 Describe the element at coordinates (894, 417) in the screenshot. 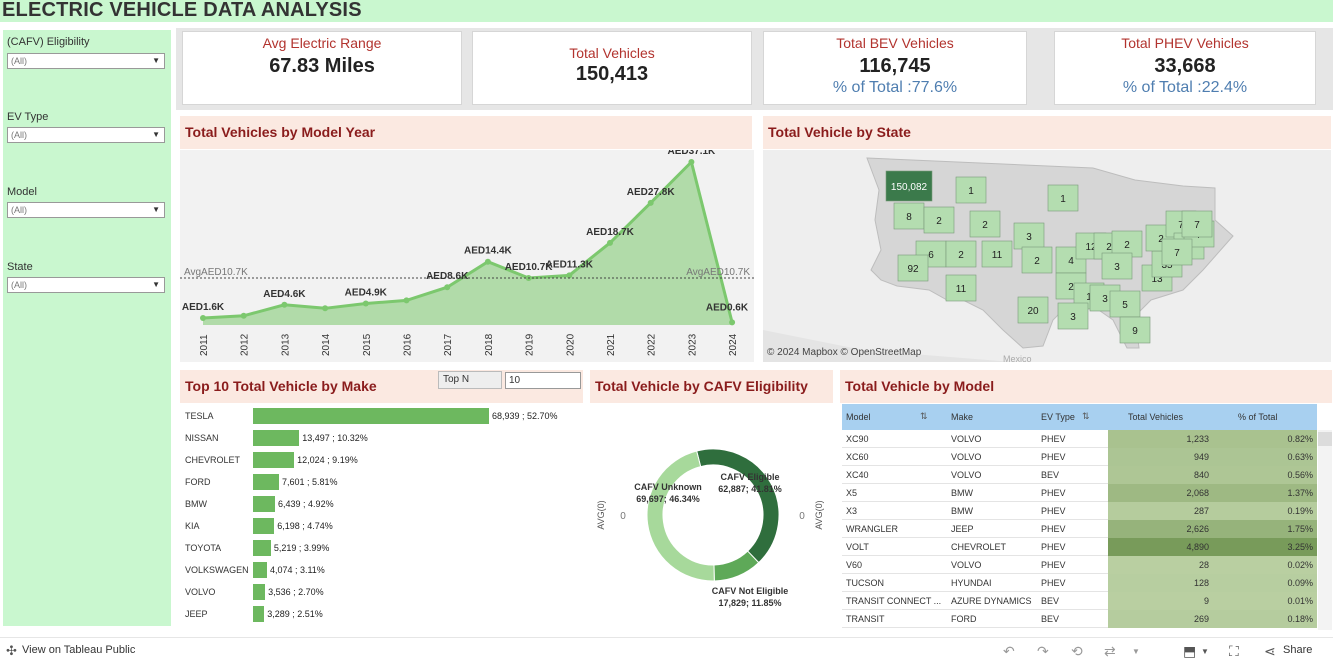

I see `col-header-model: Model` at that location.